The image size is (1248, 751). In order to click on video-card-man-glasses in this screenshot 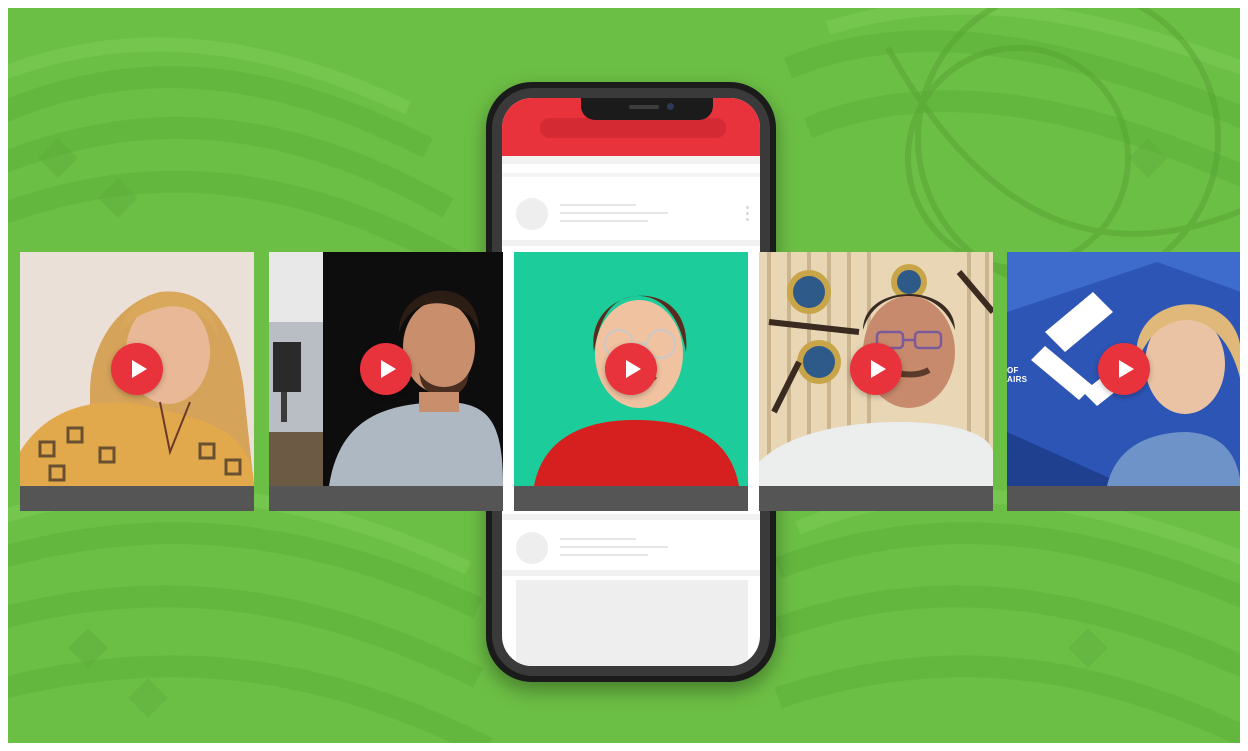, I will do `click(876, 381)`.